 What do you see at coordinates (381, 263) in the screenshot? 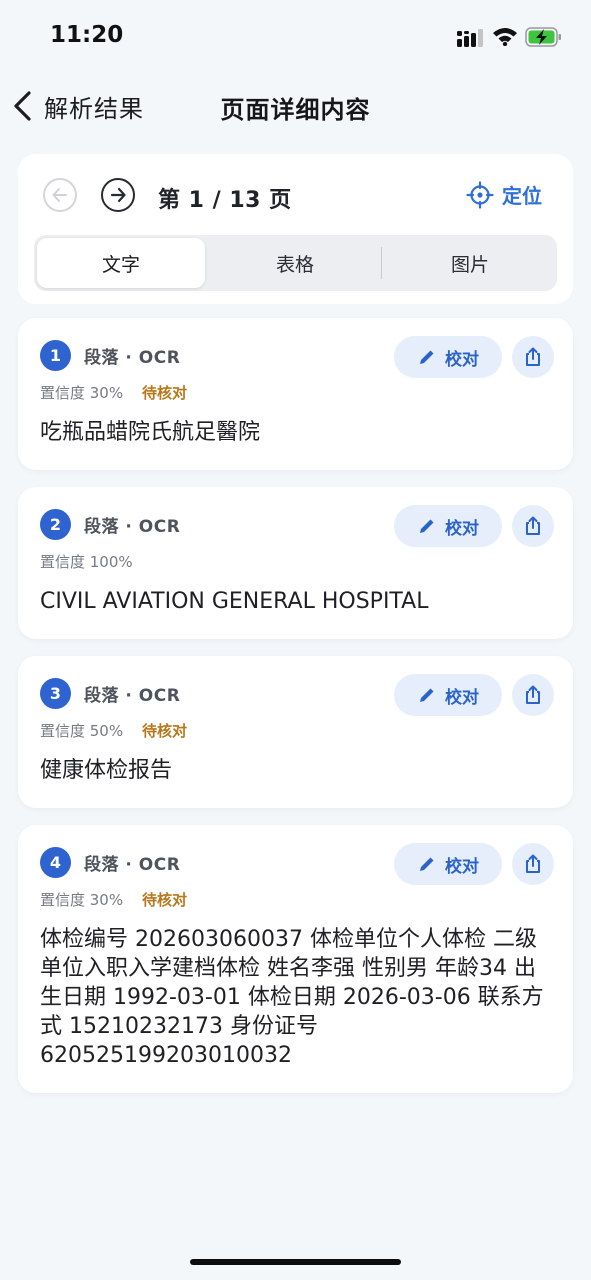
I see `tab-divider` at bounding box center [381, 263].